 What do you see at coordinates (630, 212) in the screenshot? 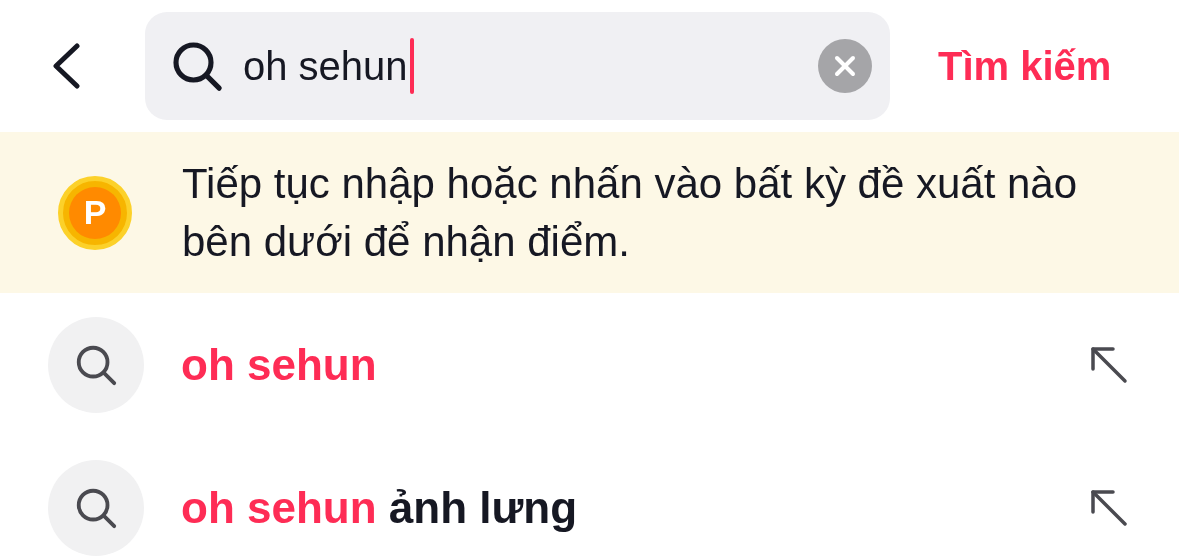
I see `banner-text: Tiếp tục nhập hoặc nhấn vào bất kỳ đề xuất nào bên dưới để nhận điểm.` at bounding box center [630, 212].